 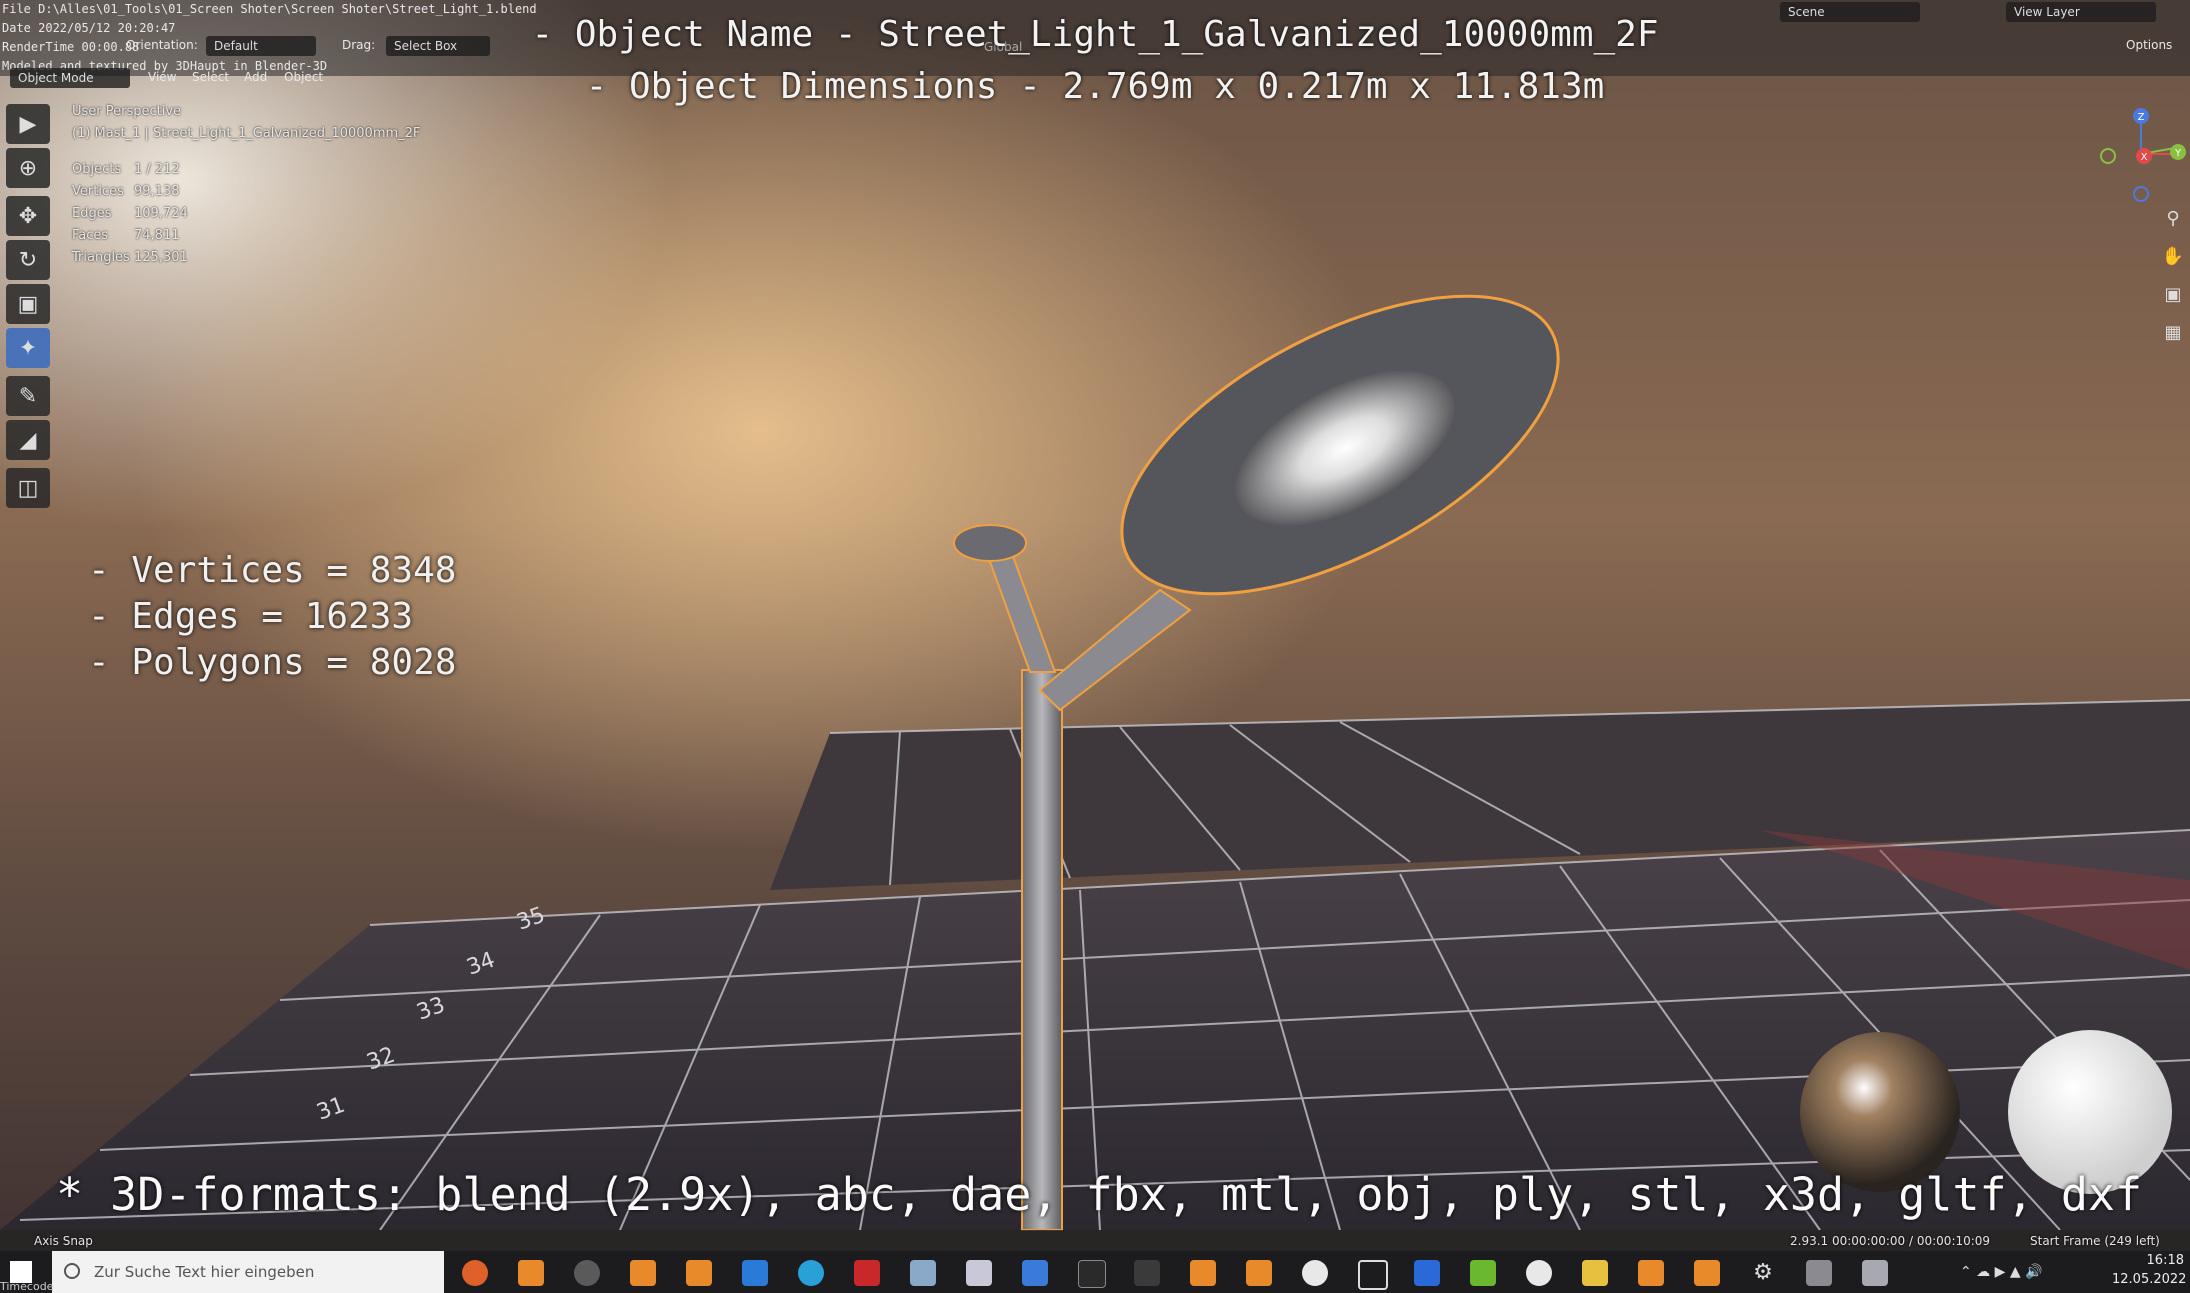 I want to click on start-frame-info: Start Frame (249 left), so click(x=2095, y=1241).